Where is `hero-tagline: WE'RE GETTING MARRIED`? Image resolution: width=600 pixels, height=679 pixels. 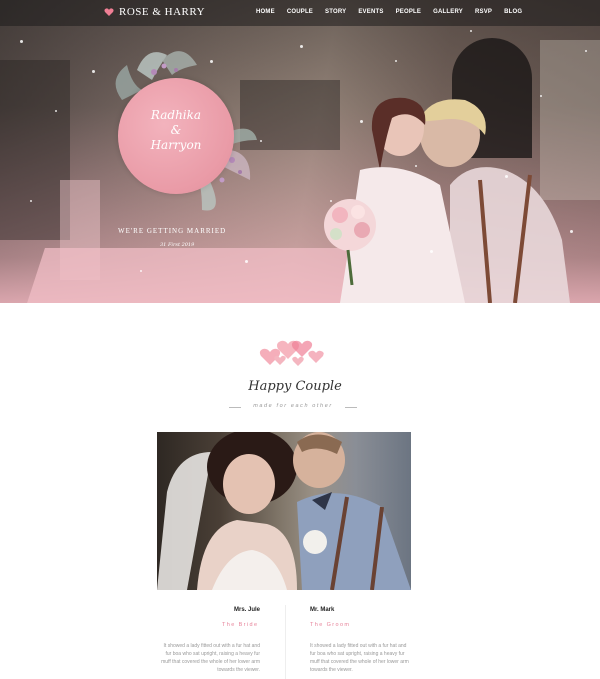 hero-tagline: WE'RE GETTING MARRIED is located at coordinates (172, 231).